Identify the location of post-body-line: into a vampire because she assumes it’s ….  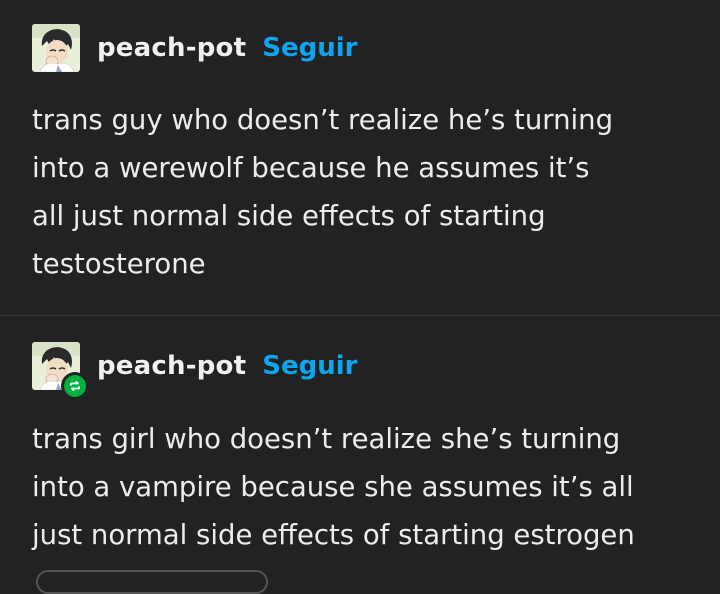
(333, 487).